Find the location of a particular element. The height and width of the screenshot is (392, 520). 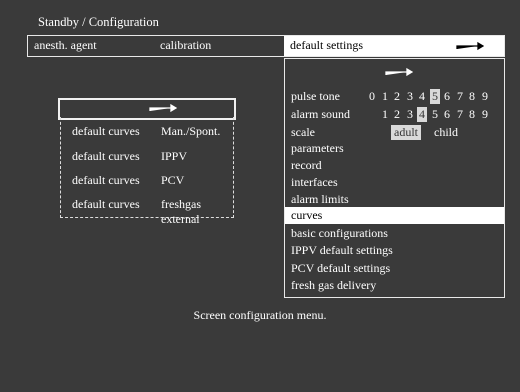

caption: Screen configuration menu. is located at coordinates (260, 315).